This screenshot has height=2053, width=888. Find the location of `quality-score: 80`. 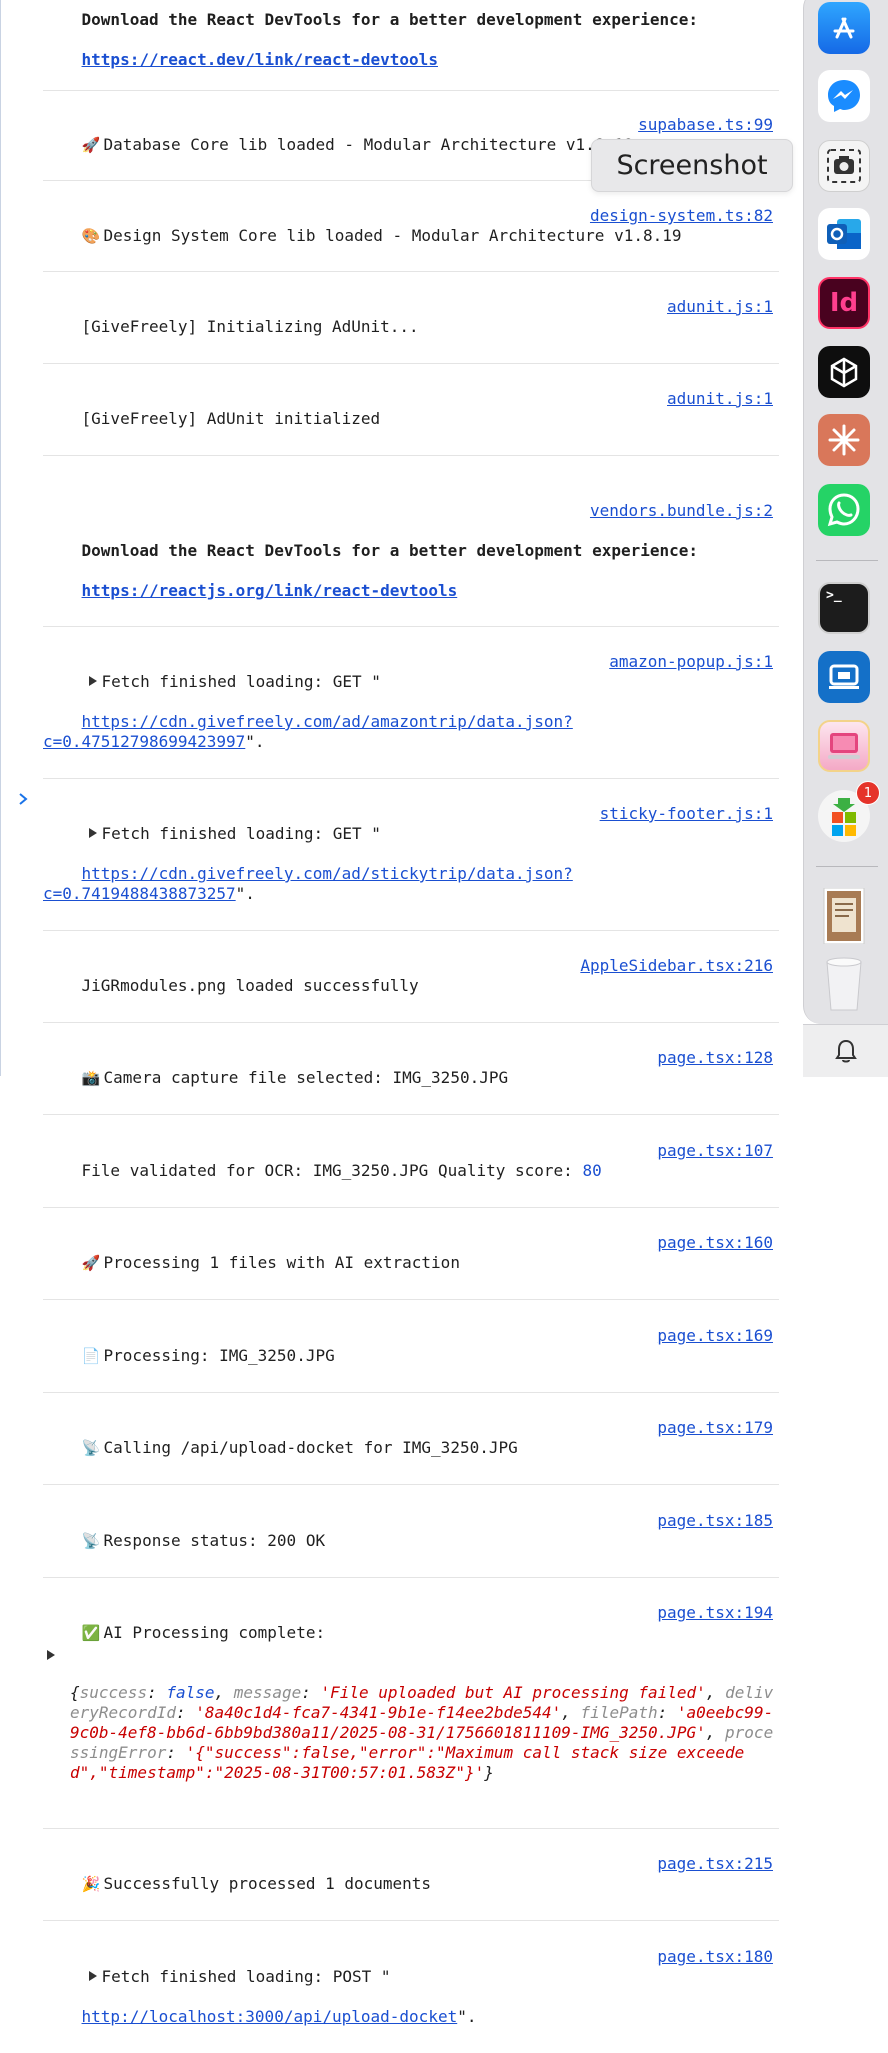

quality-score: 80 is located at coordinates (592, 1170).